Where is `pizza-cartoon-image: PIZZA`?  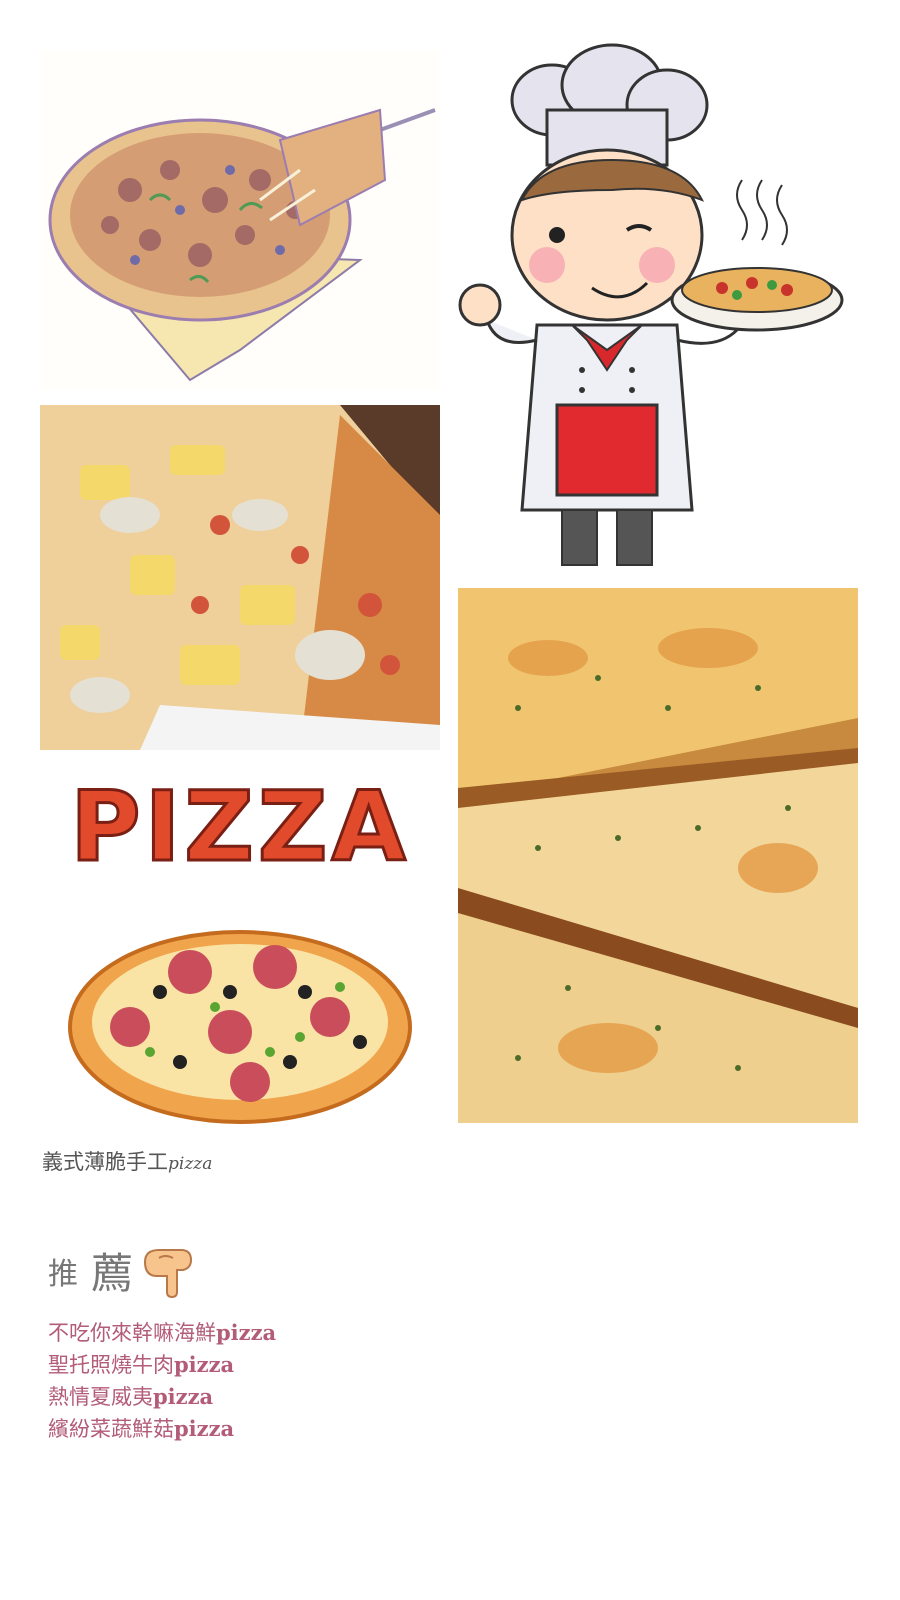
pizza-cartoon-image: PIZZA is located at coordinates (240, 945).